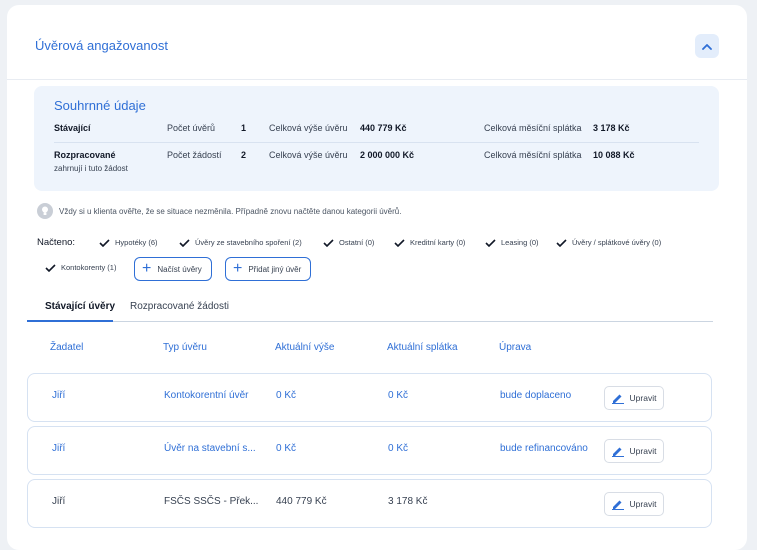 The width and height of the screenshot is (757, 550). Describe the element at coordinates (240, 242) in the screenshot. I see `loaded-item: Úvěry ze stavebního spoření (2)` at that location.